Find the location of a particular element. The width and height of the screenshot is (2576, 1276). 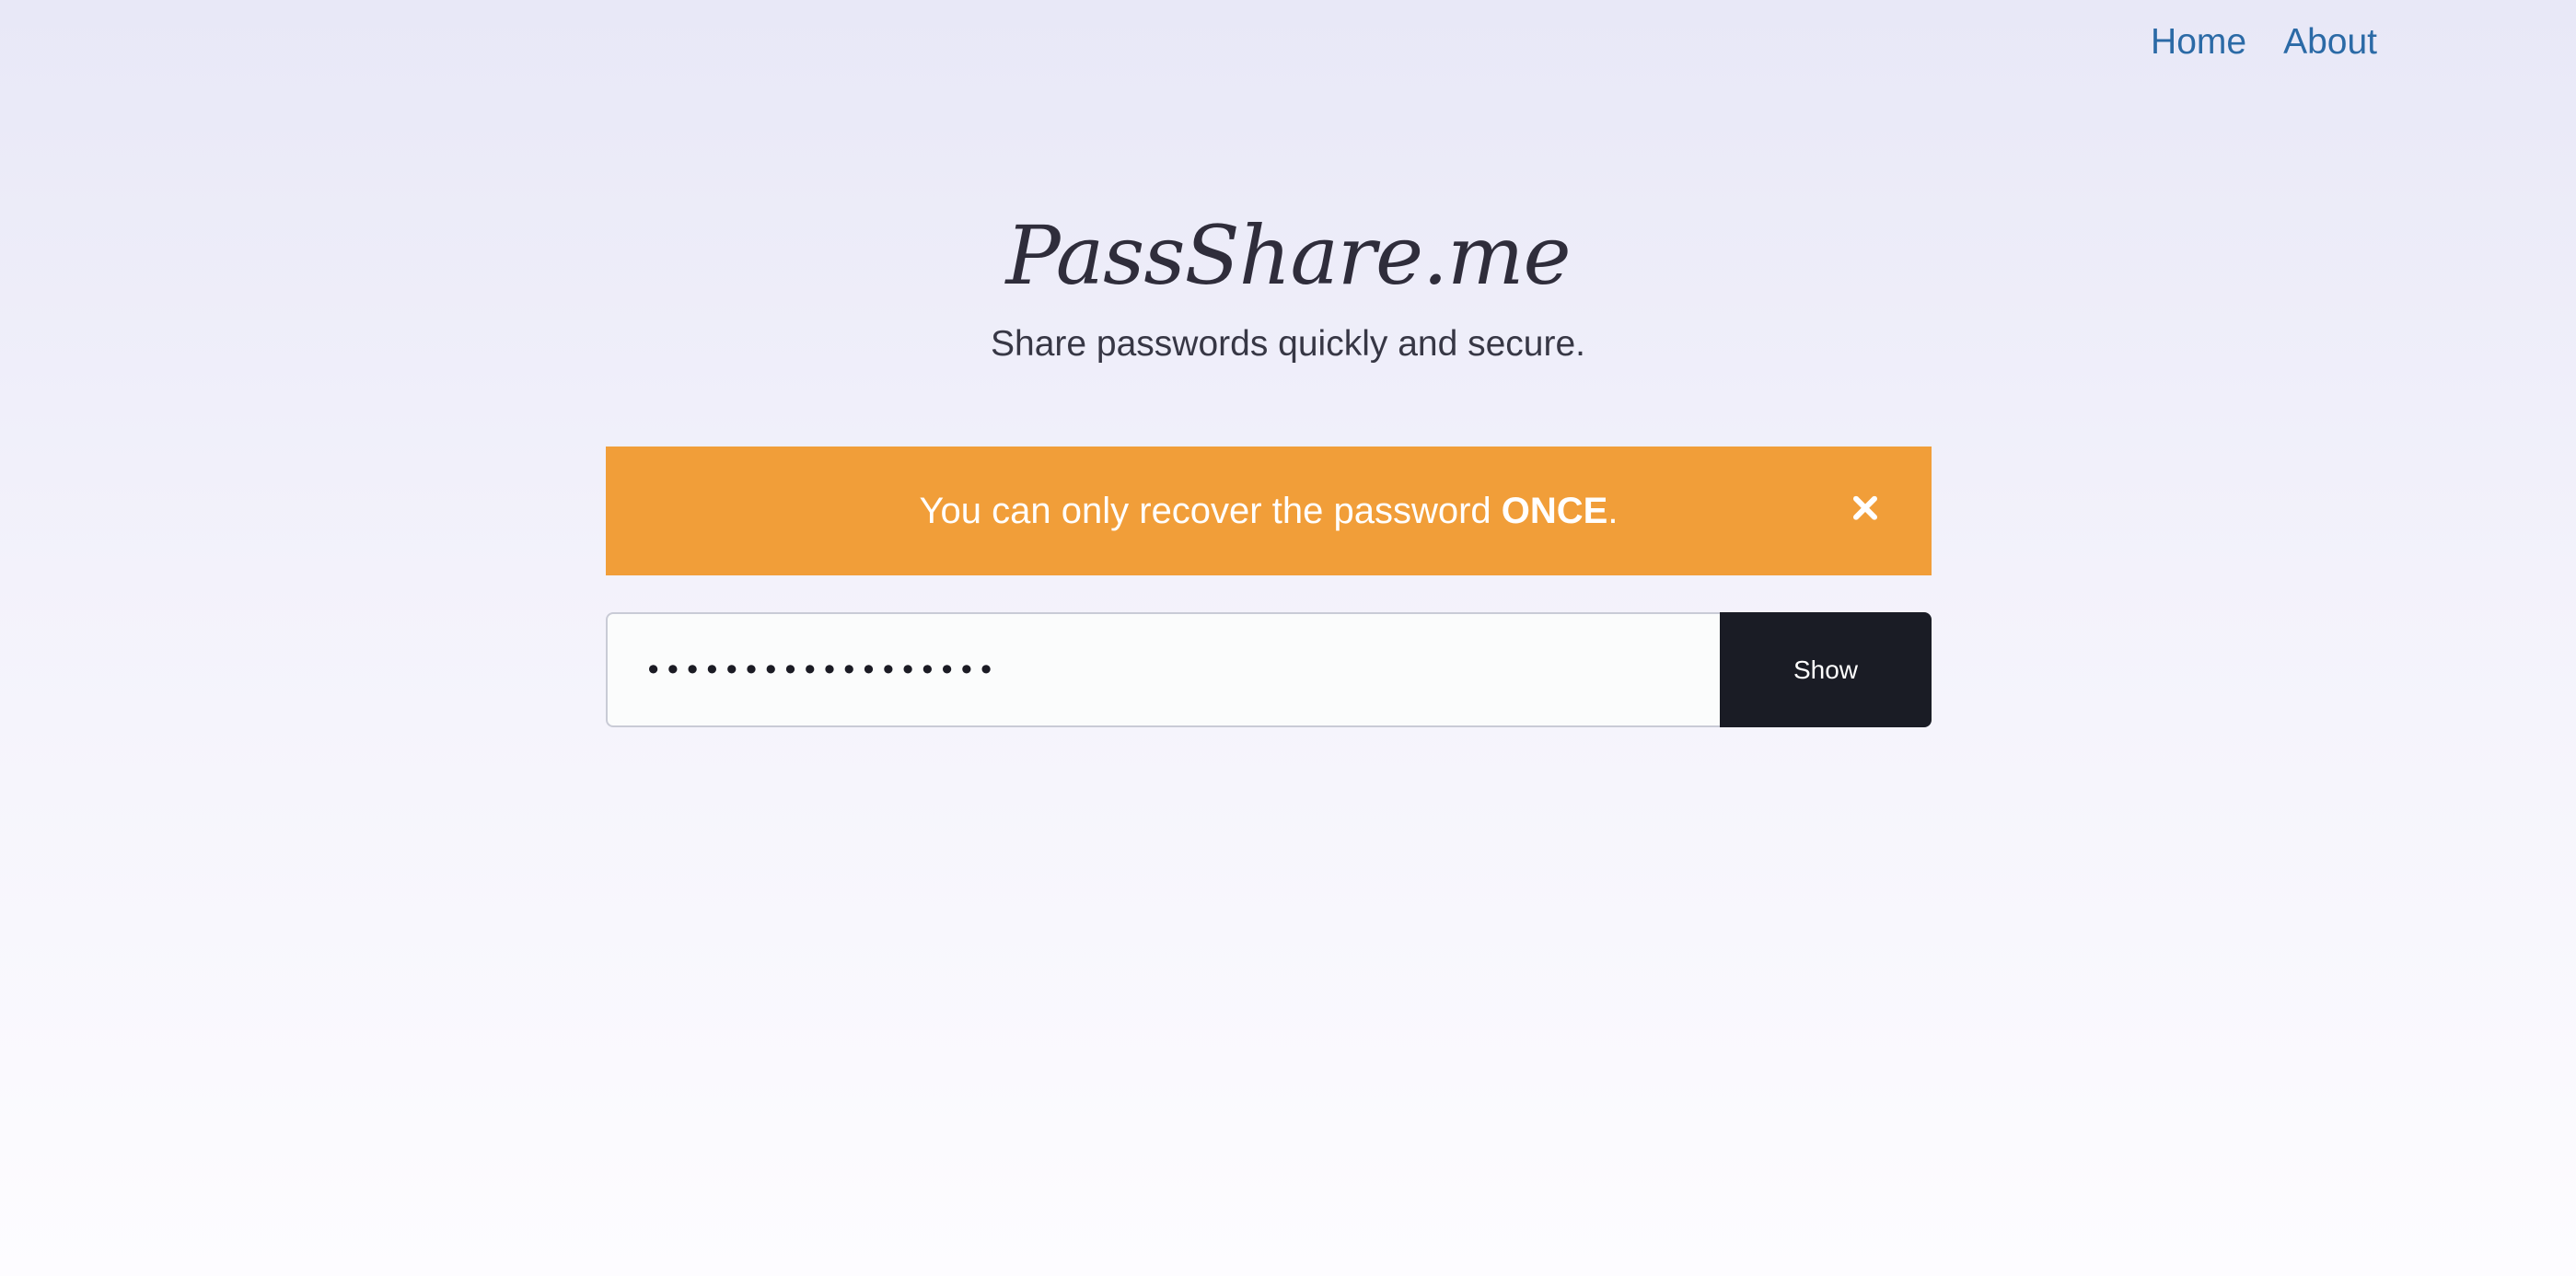

show-button: Show is located at coordinates (1826, 669).